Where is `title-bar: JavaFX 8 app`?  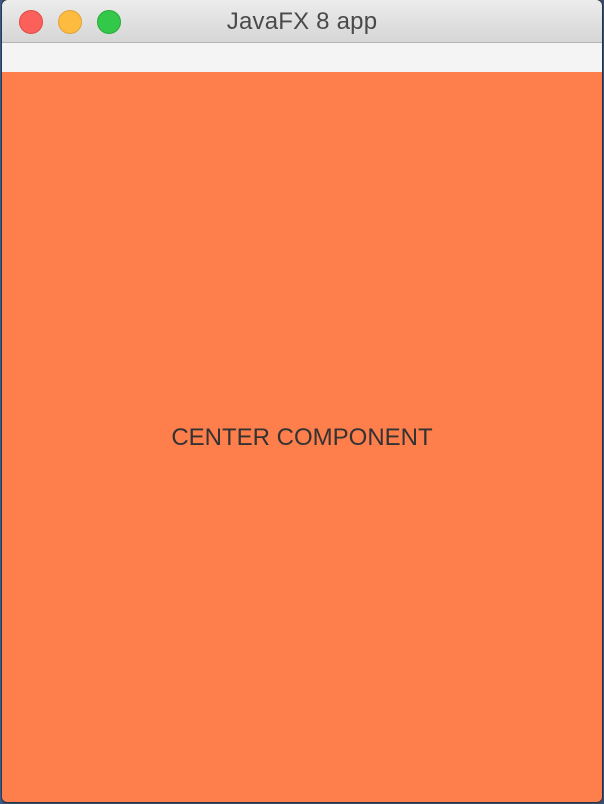
title-bar: JavaFX 8 app is located at coordinates (302, 21).